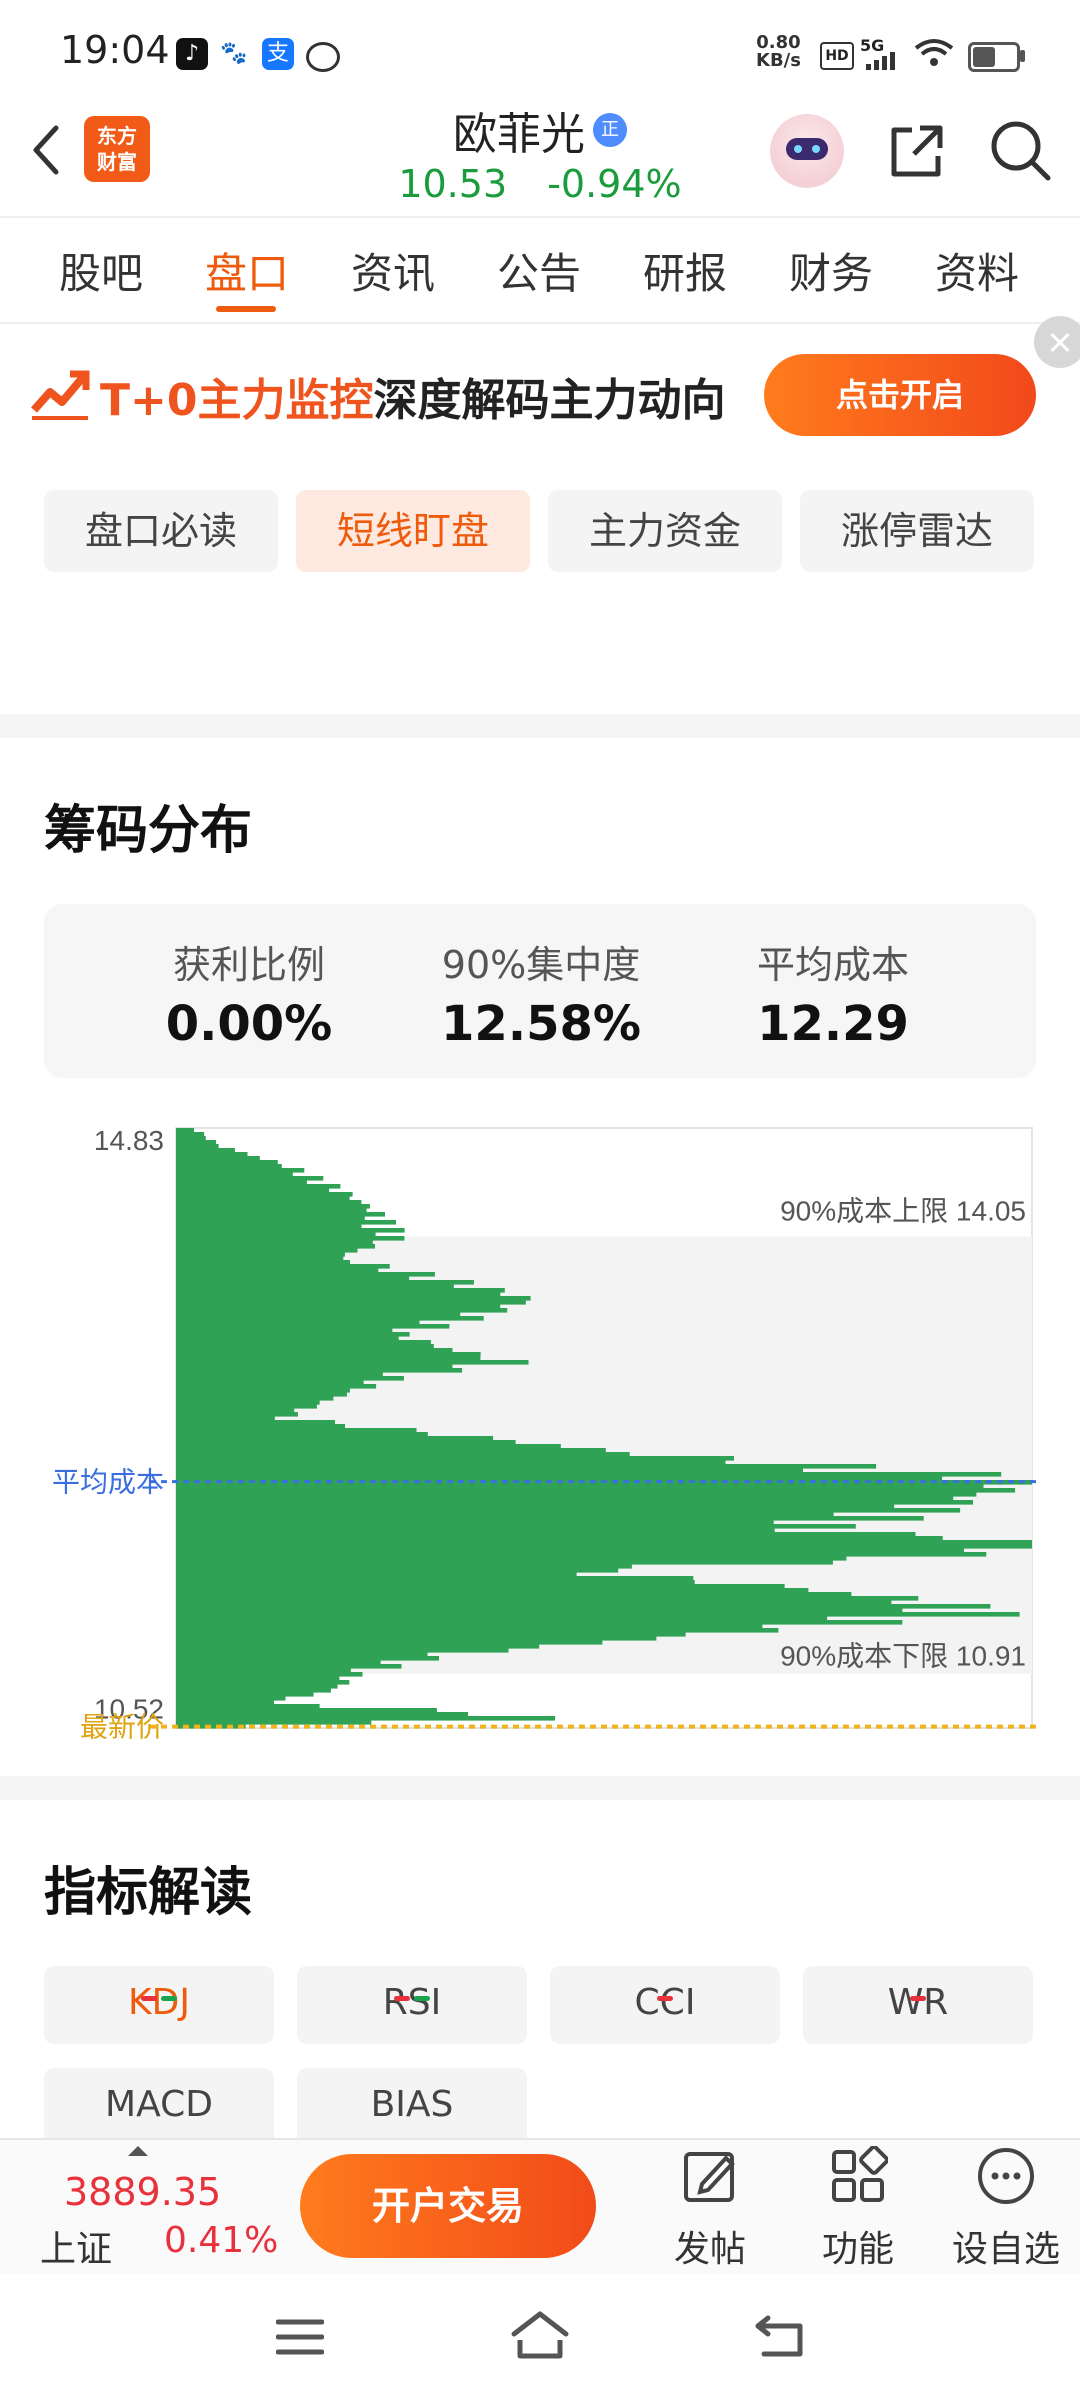  What do you see at coordinates (1057, 342) in the screenshot?
I see `banner-close-icon` at bounding box center [1057, 342].